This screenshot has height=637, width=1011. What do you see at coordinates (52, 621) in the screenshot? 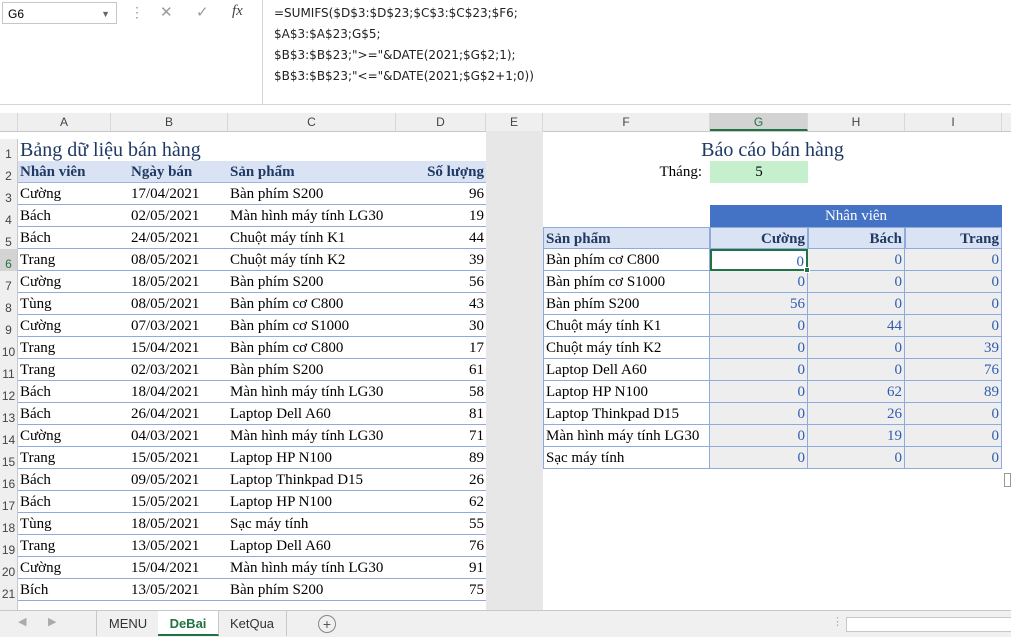
I see `scroll-right-icon: ▶` at bounding box center [52, 621].